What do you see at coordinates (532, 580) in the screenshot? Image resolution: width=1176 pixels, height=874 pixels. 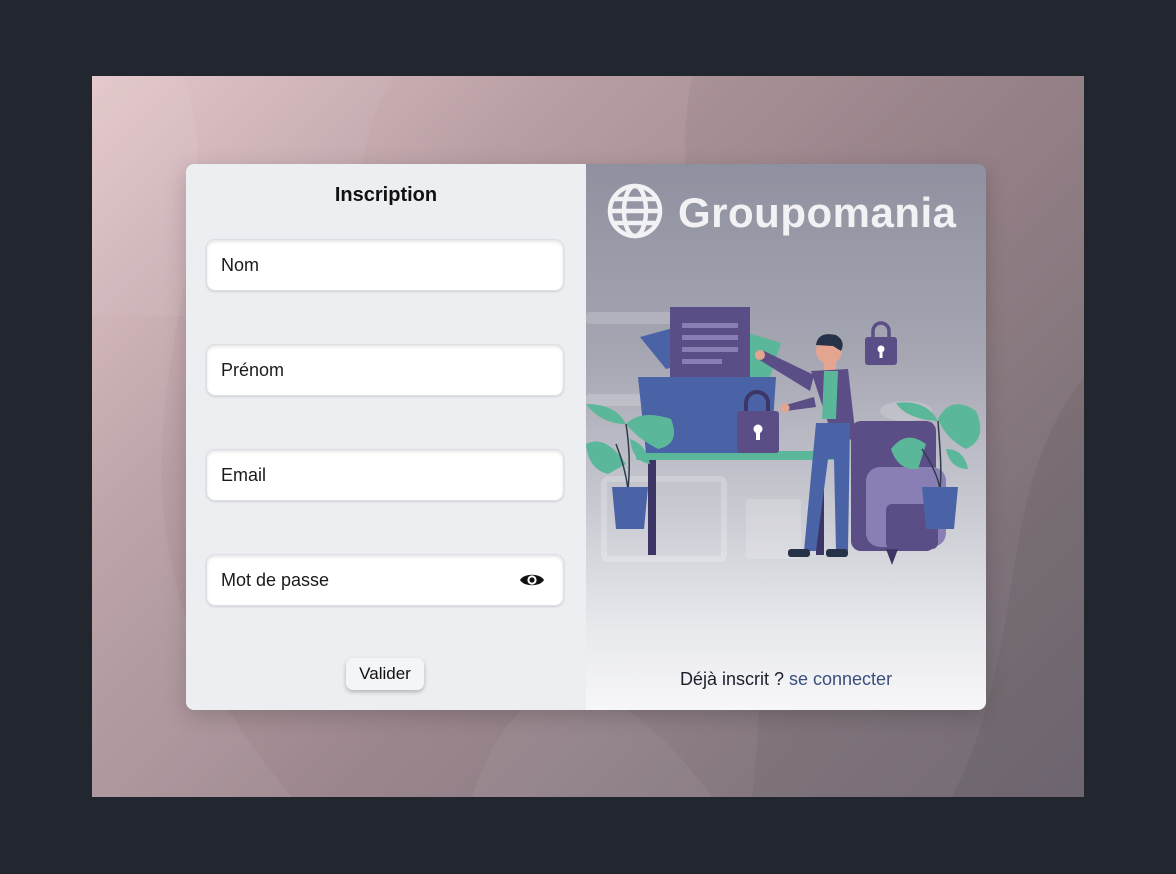 I see `eye-icon` at bounding box center [532, 580].